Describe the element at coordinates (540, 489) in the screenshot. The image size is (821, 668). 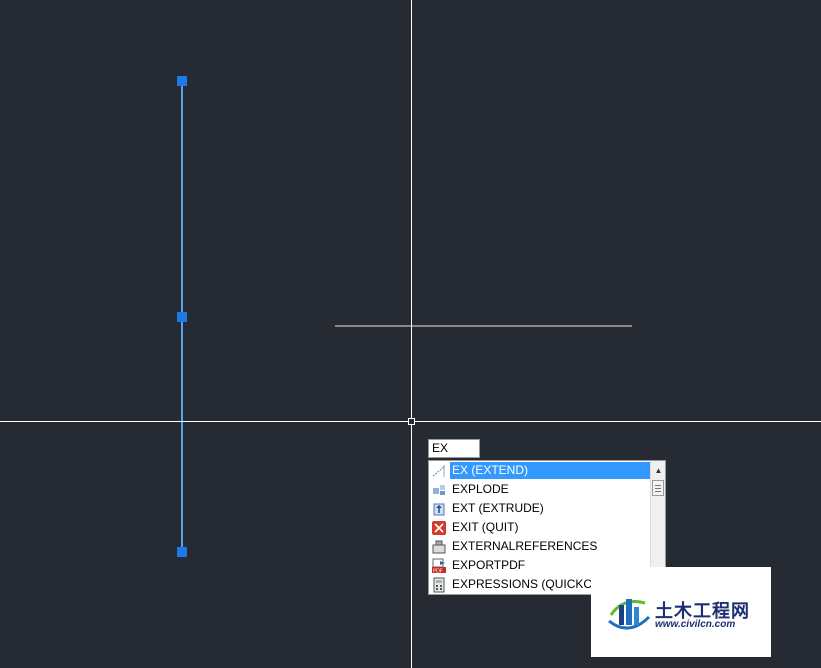
I see `autocomplete-item-explode: EXPLODE` at that location.